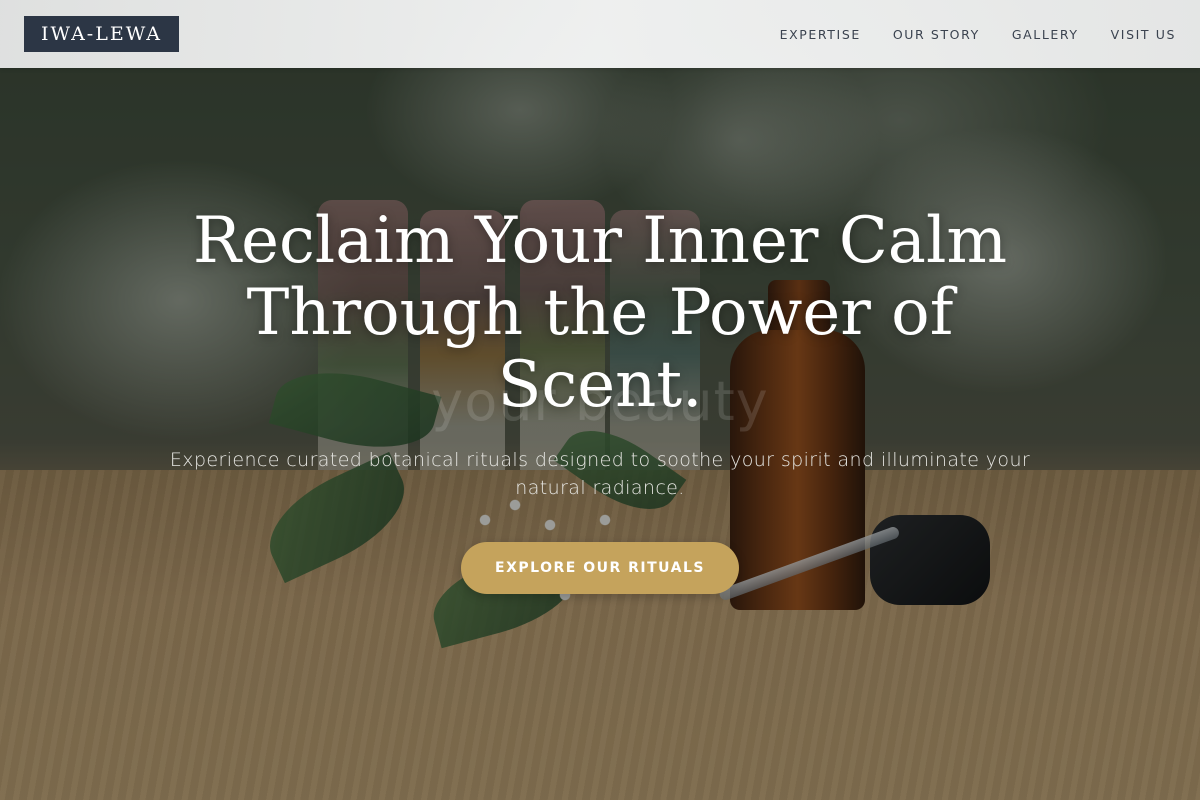 Image resolution: width=1200 pixels, height=800 pixels. I want to click on nav-link-expertise: EXPERTISE, so click(820, 34).